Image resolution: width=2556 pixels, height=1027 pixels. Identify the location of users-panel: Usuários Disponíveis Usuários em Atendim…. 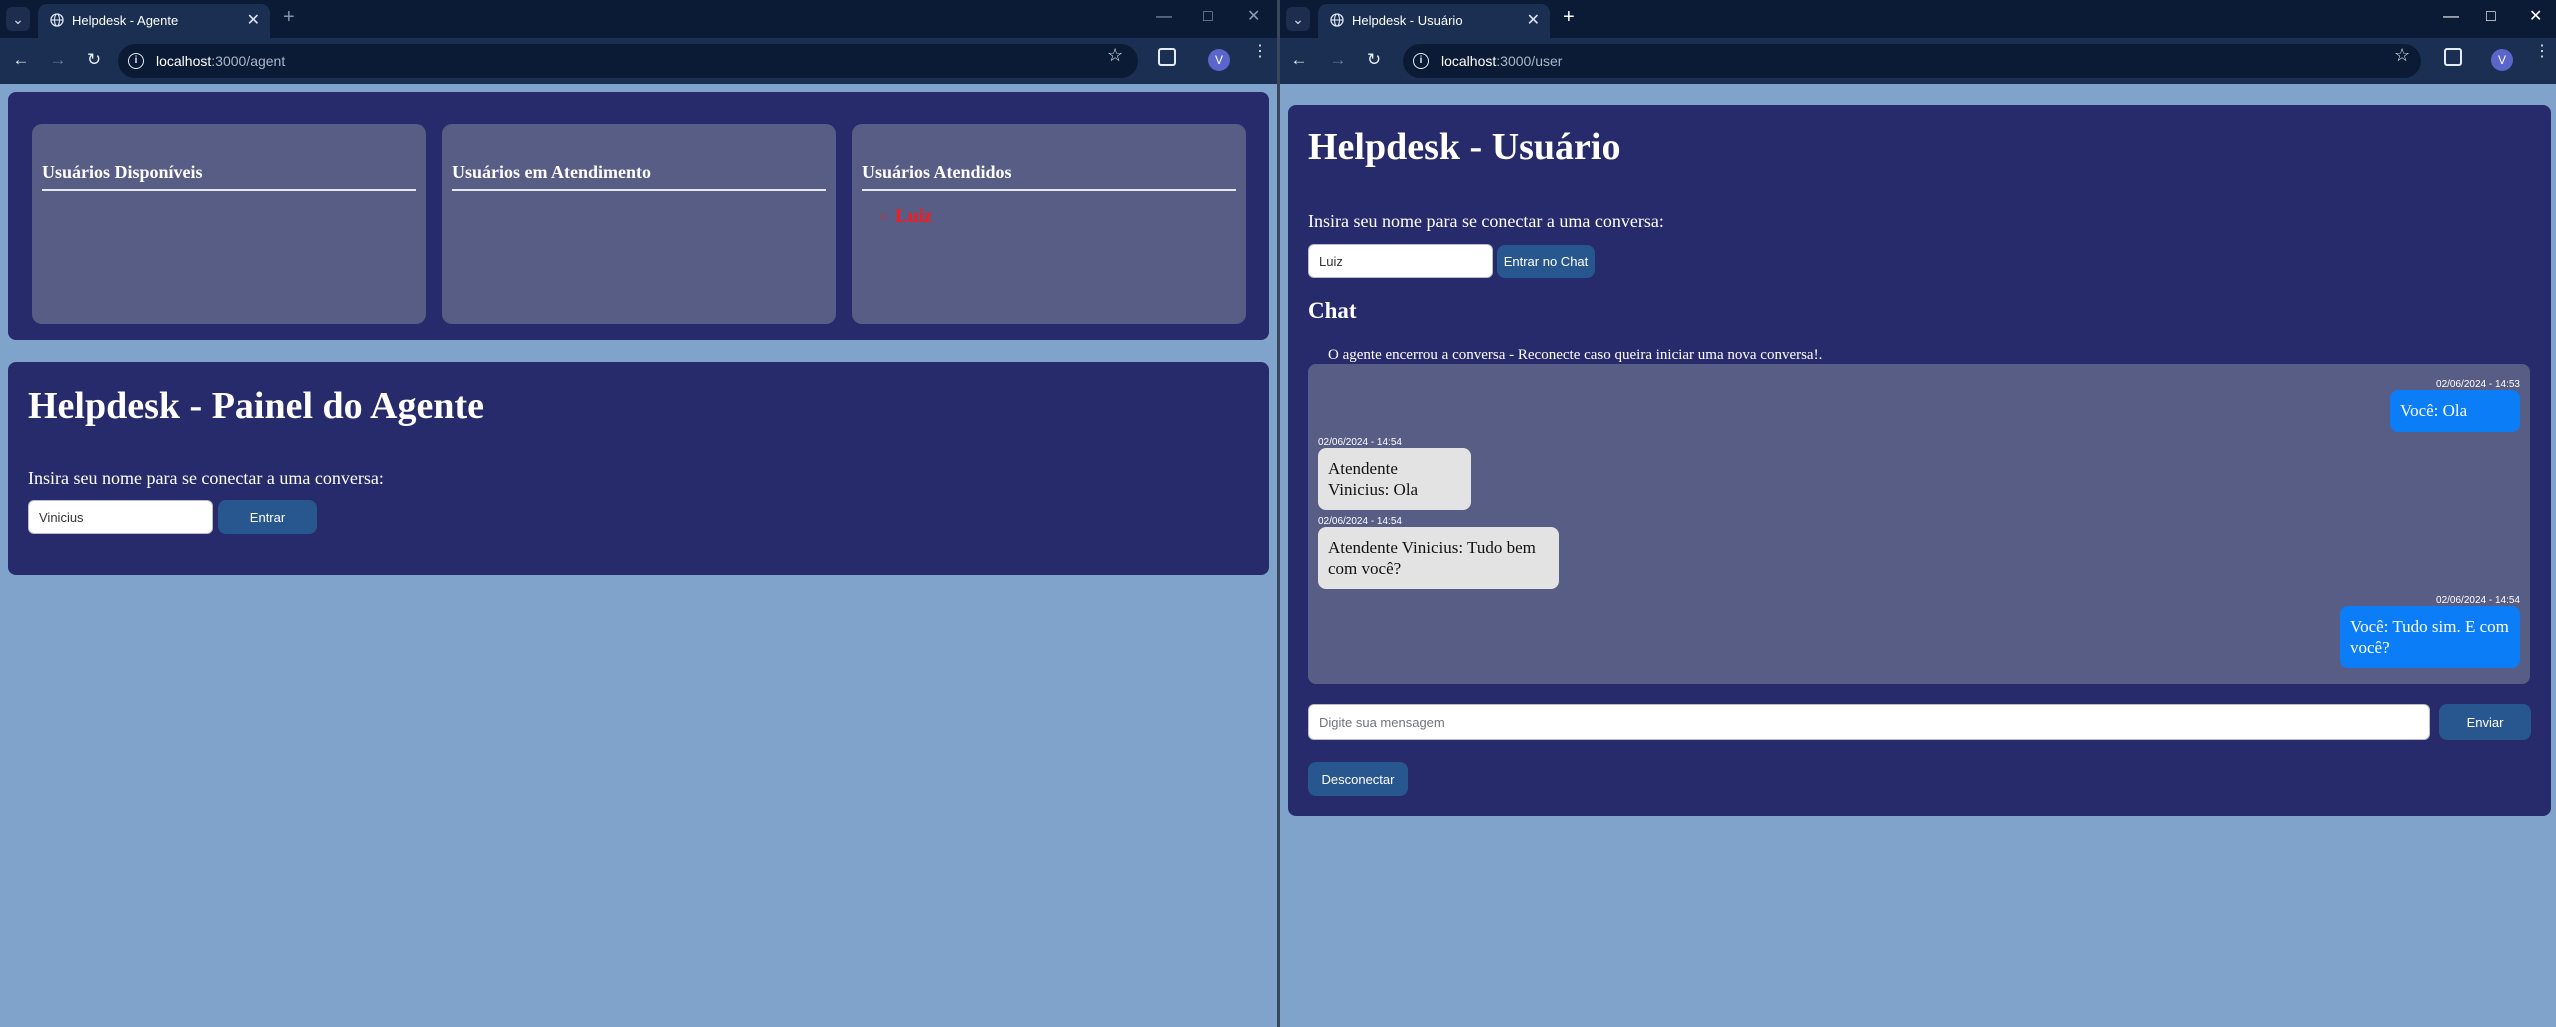
(638, 216).